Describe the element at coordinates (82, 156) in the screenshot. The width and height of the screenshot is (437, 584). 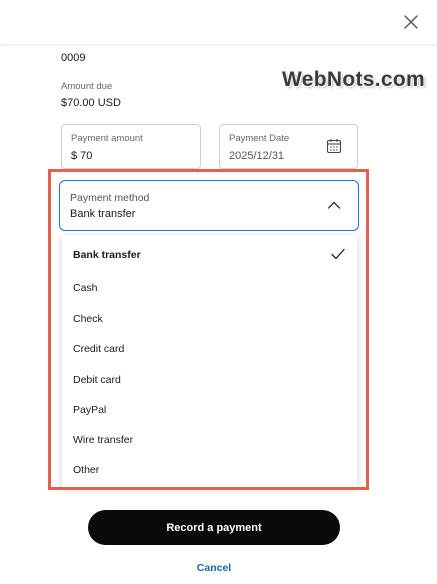
I see `payment-amount-value: $ 70` at that location.